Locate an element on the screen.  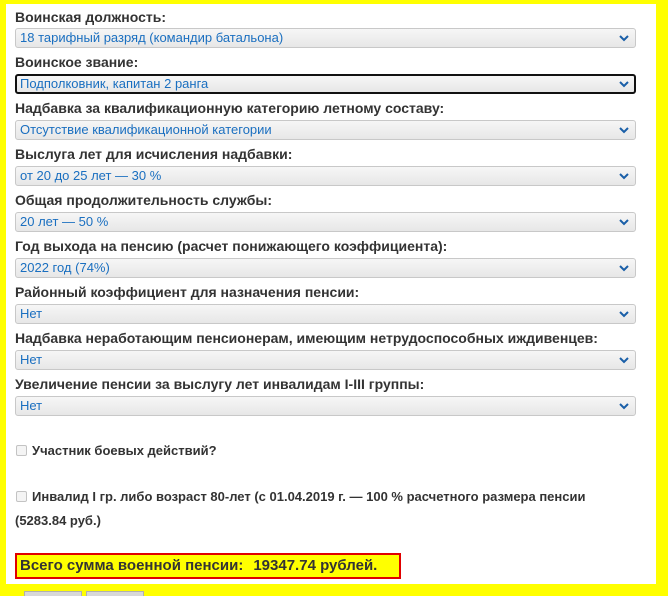
select-military-position: 18 тарифный разряд (командир батальона) is located at coordinates (325, 38).